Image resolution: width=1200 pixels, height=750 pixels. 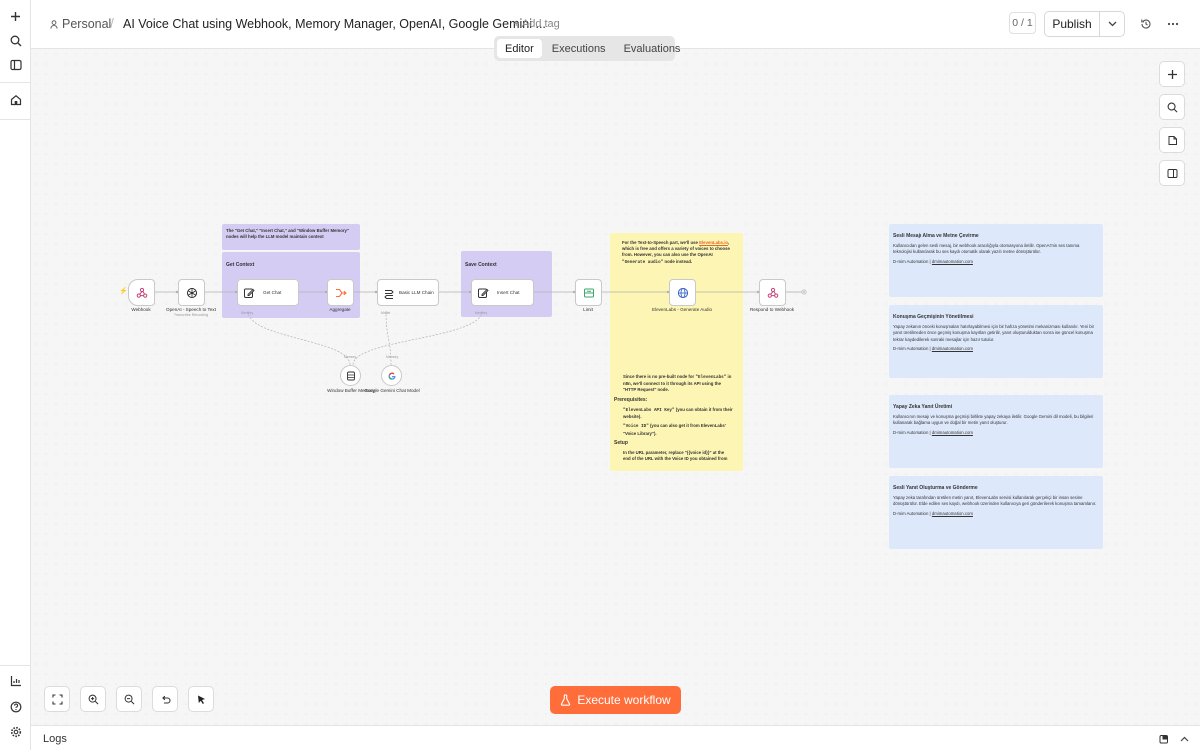 I want to click on elevenlabs-label: ElevenLabs - Generate Audio, so click(x=682, y=309).